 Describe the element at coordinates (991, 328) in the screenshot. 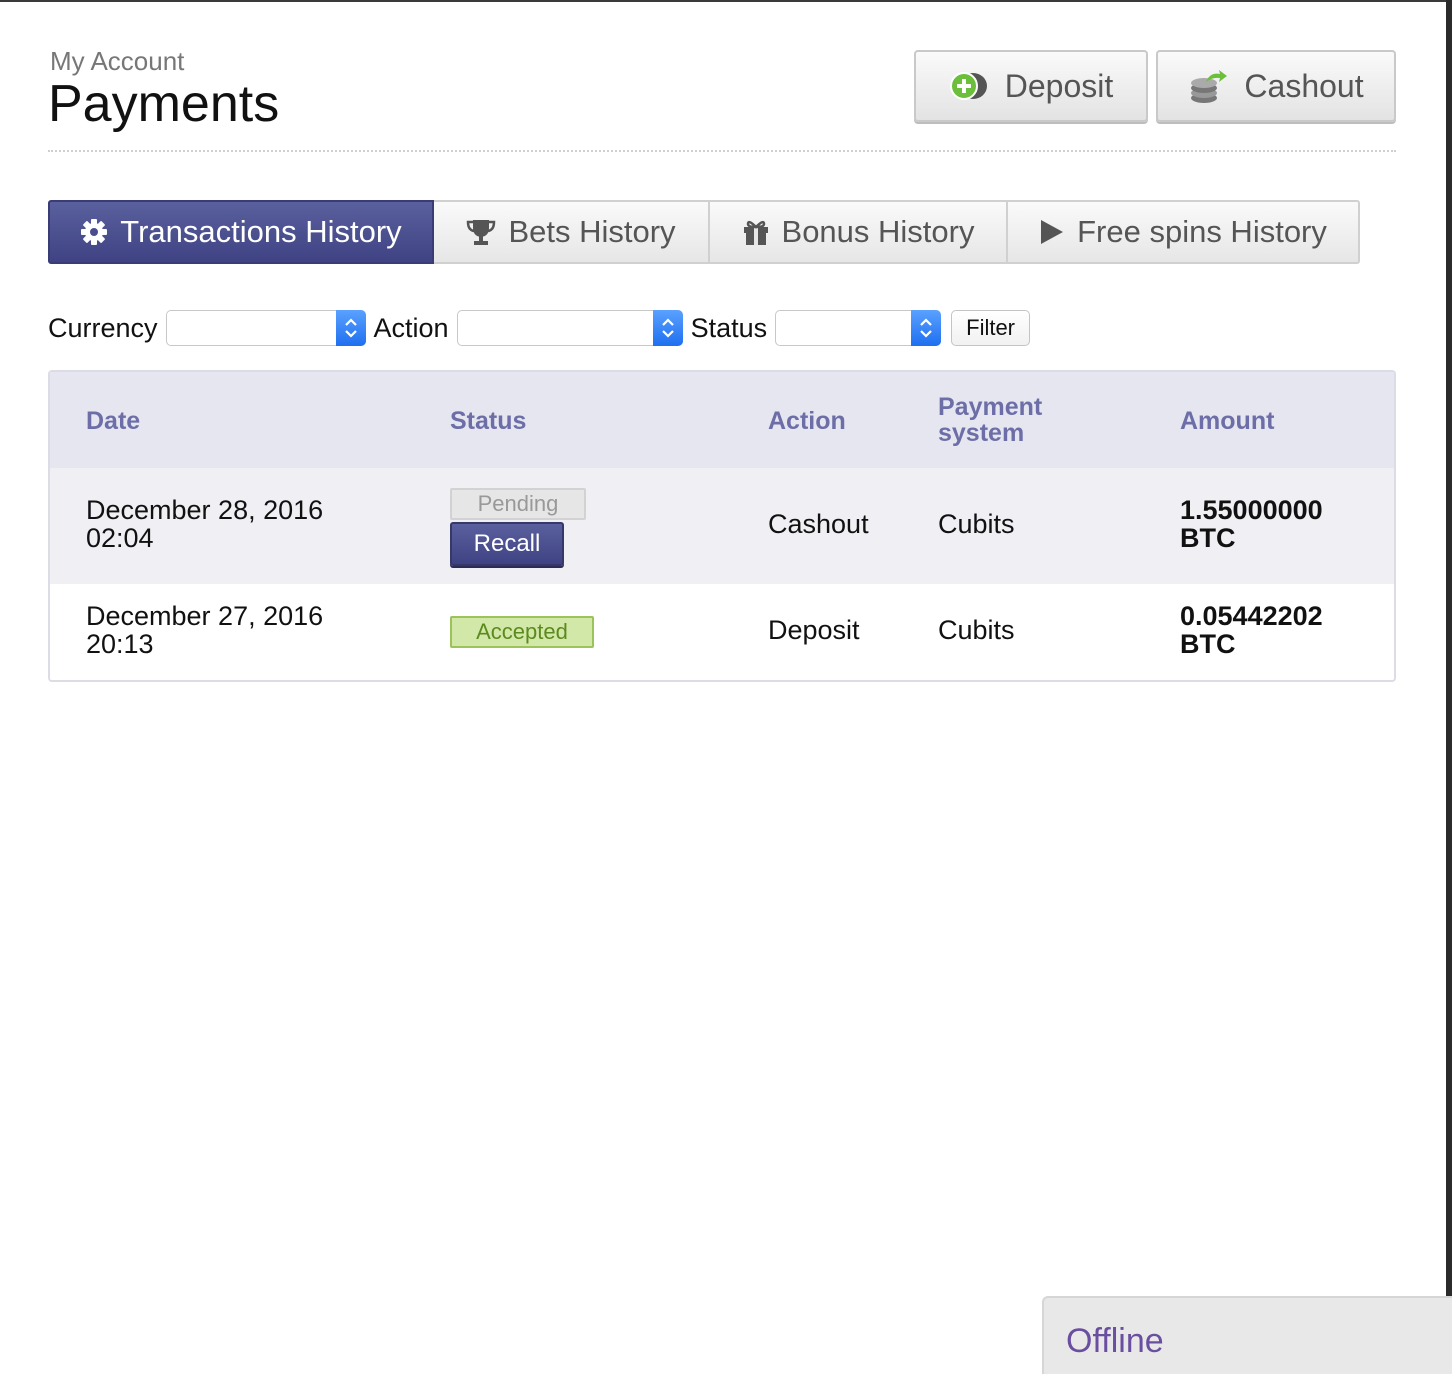

I see `filter-button: Filter` at that location.